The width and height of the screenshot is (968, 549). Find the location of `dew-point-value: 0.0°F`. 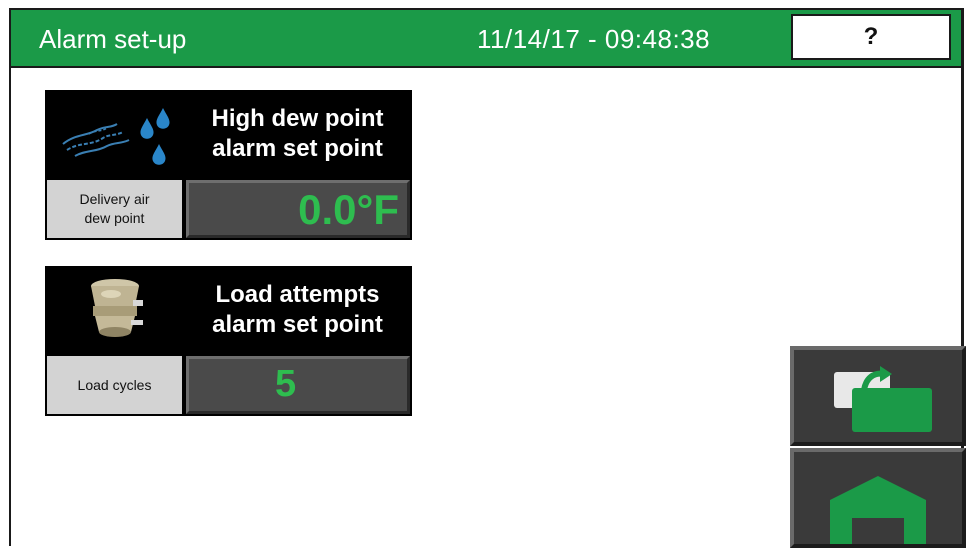

dew-point-value: 0.0°F is located at coordinates (348, 209).